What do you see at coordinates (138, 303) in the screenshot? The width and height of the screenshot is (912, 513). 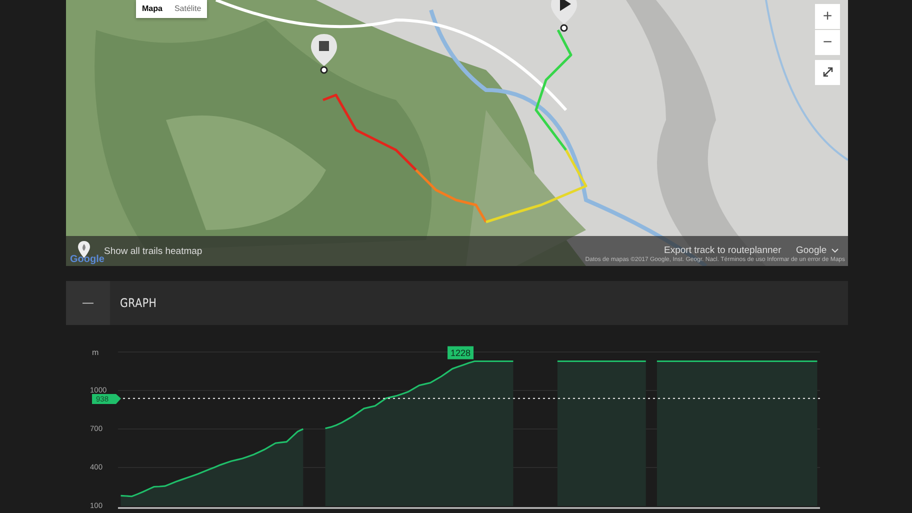 I see `graph-title: GRAPH` at bounding box center [138, 303].